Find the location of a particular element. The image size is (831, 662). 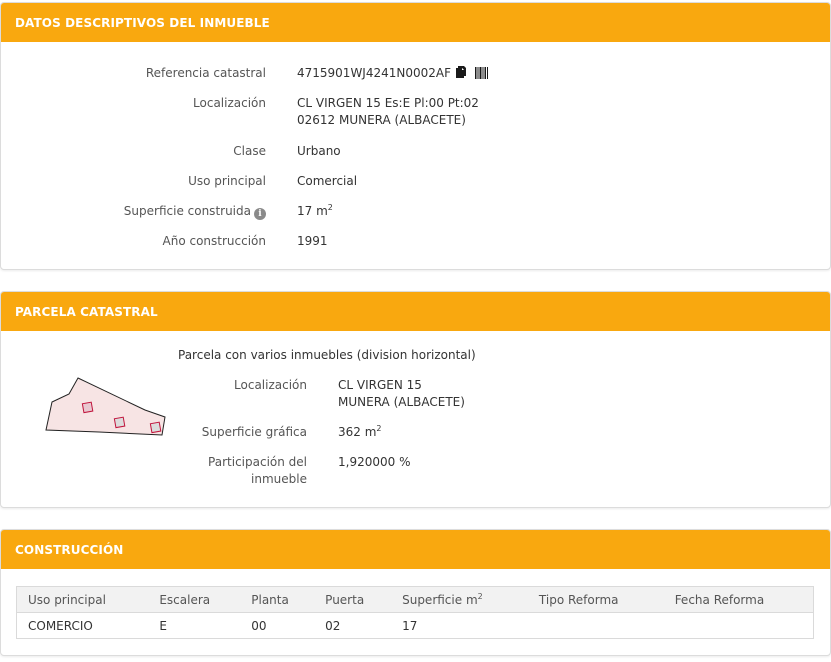

superficie-grafica-number: 362 m is located at coordinates (357, 432).